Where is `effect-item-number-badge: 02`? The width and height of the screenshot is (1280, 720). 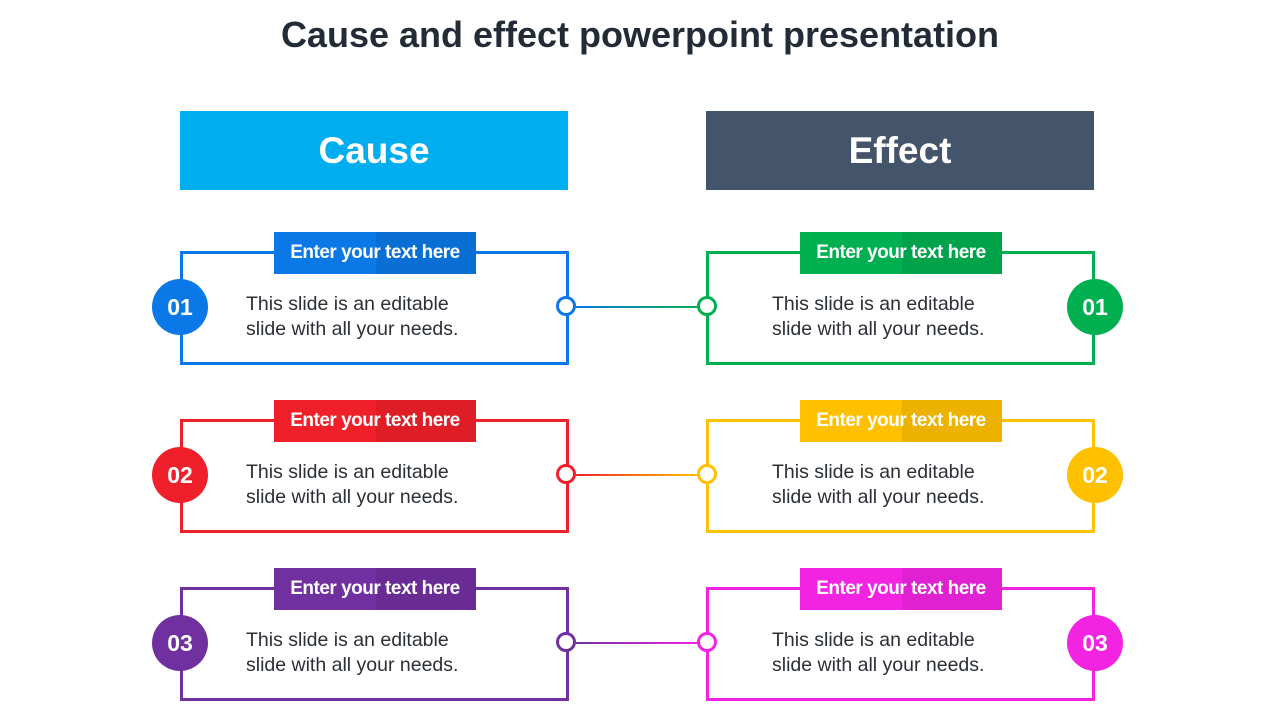 effect-item-number-badge: 02 is located at coordinates (1095, 475).